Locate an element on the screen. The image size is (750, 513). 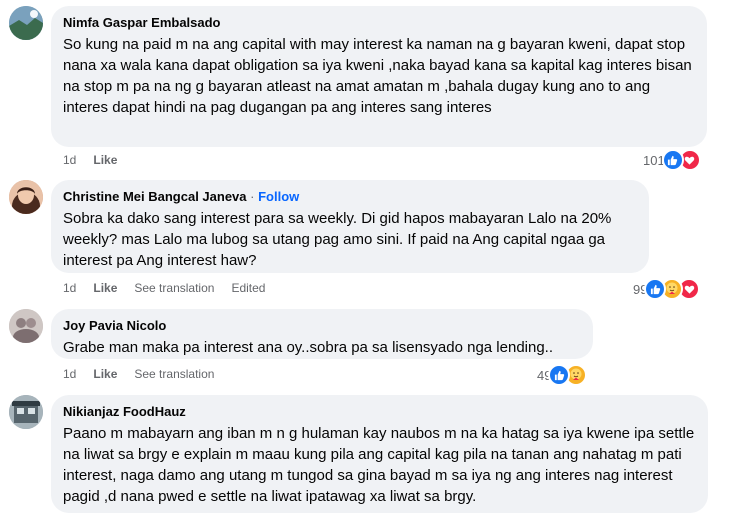
comment-author-line: Christine Mei Bangcal Janeva · Follow is located at coordinates (350, 196).